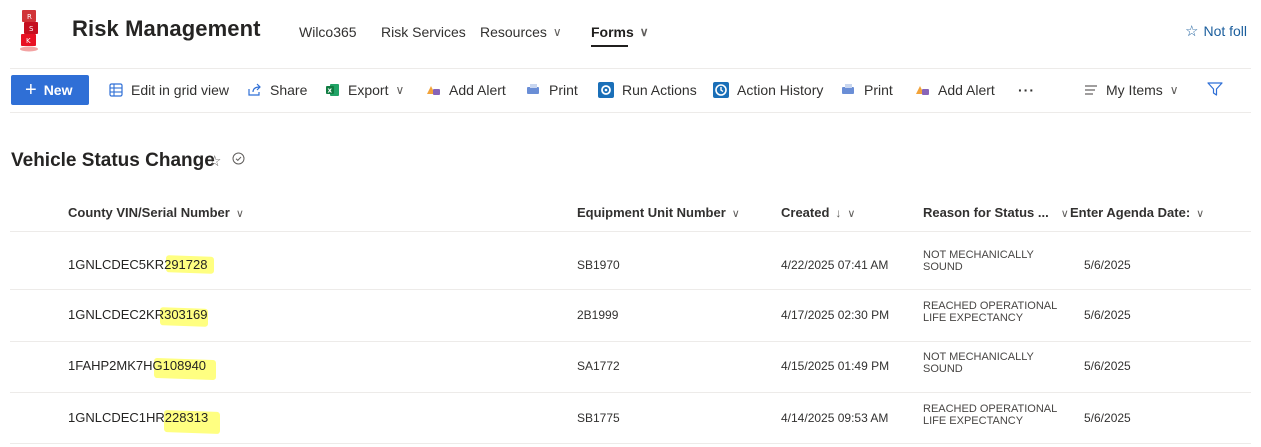 Image resolution: width=1261 pixels, height=447 pixels. I want to click on header-divider, so click(630, 231).